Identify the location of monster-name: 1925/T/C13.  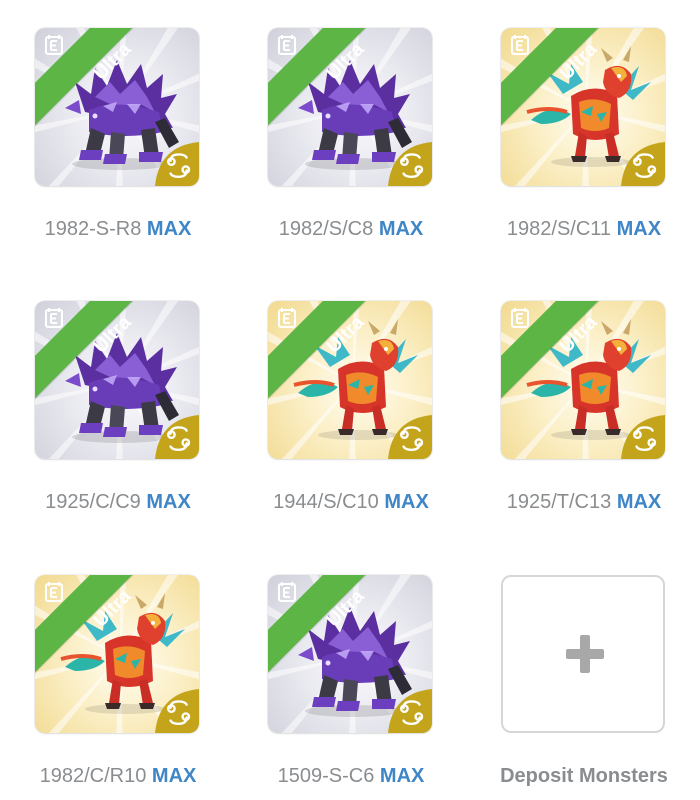
(559, 502).